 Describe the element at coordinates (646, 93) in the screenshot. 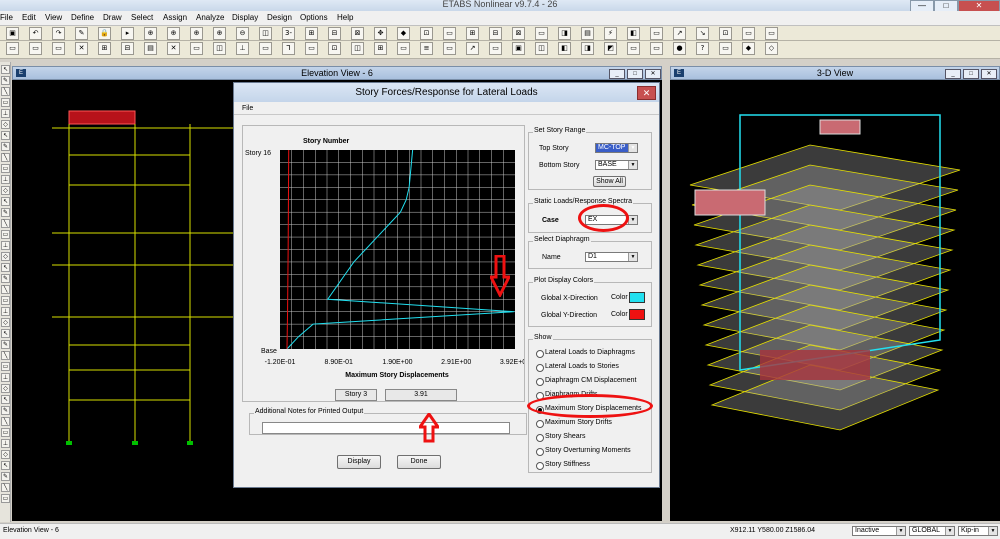

I see `dialog-close-icon: ✕` at that location.